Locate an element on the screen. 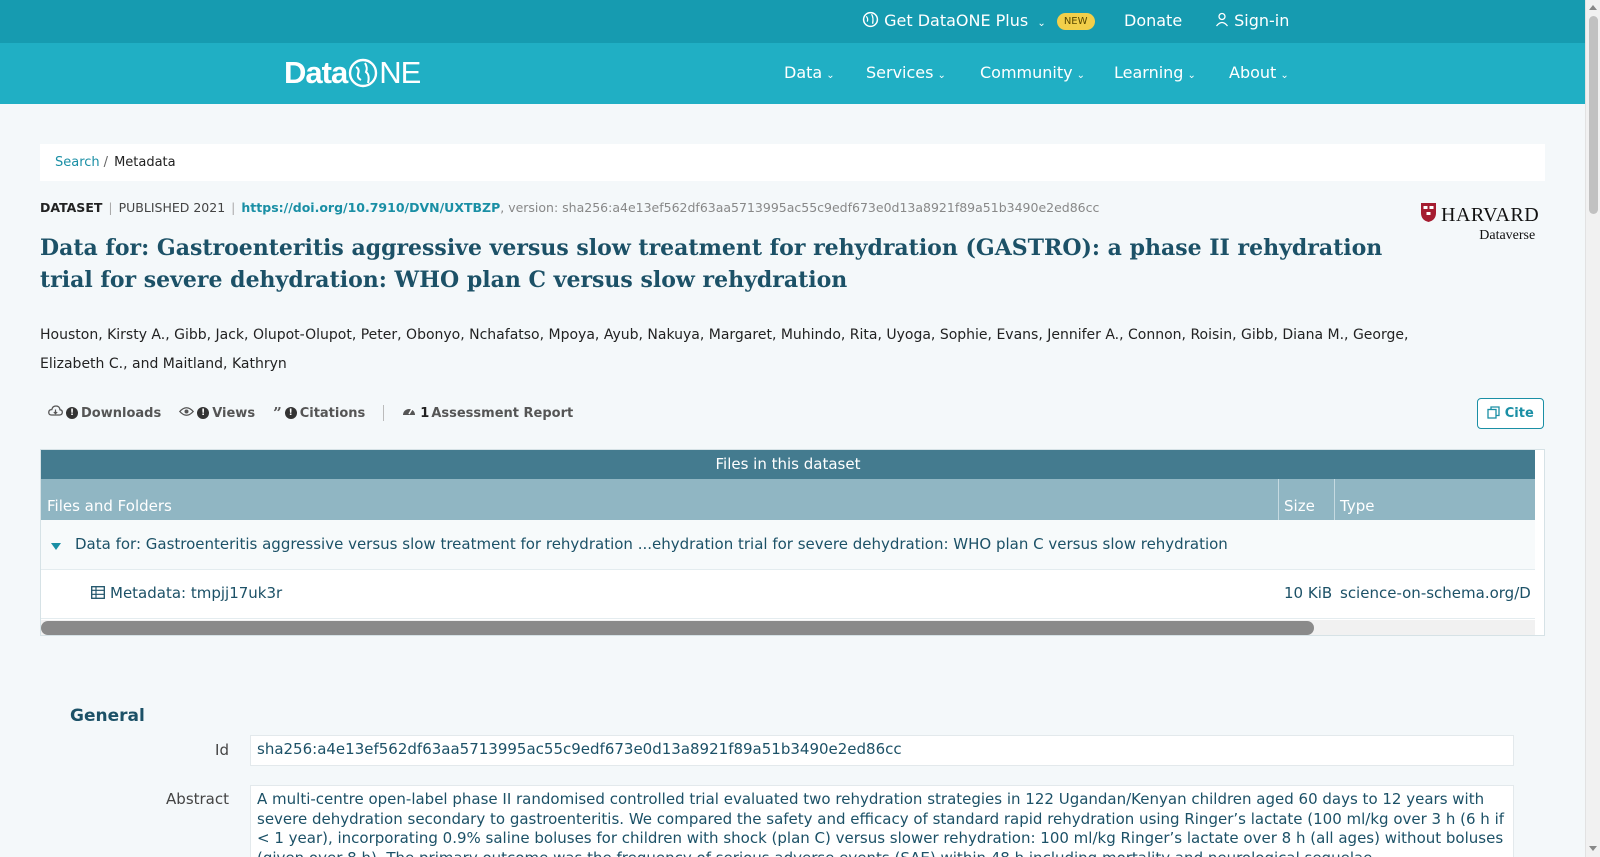 The width and height of the screenshot is (1600, 857). repository-sub: Dataverse is located at coordinates (1507, 235).